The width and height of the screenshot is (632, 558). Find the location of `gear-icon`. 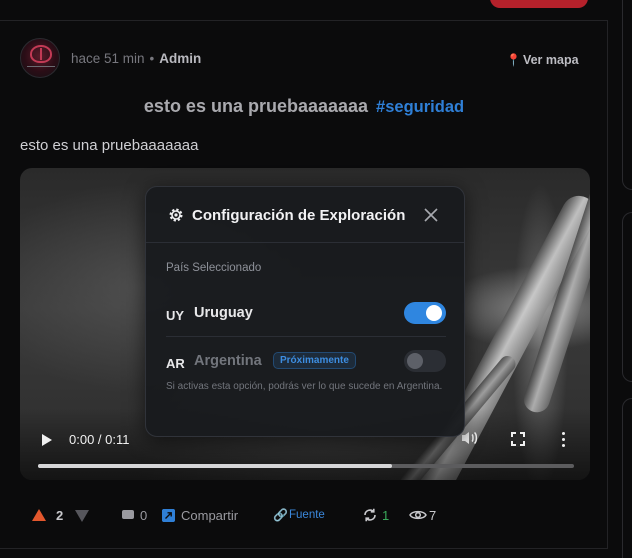

gear-icon is located at coordinates (176, 215).